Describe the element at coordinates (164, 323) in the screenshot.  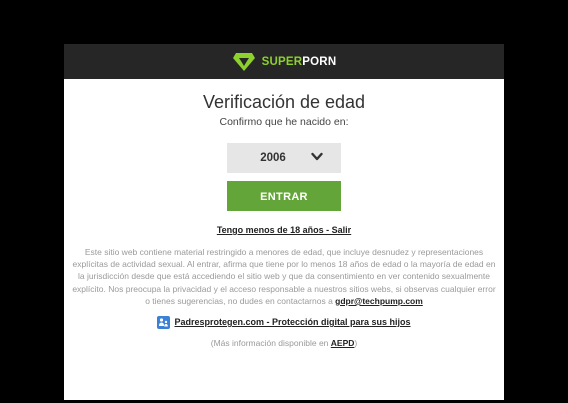
I see `parental-control-icon` at that location.